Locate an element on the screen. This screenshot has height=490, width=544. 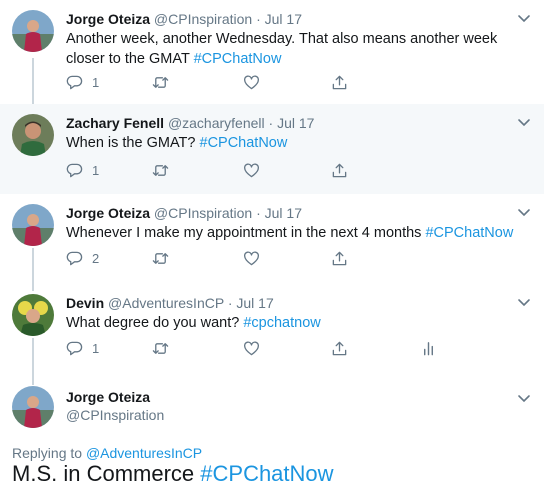
replying-to: Replying to @AdventuresInCP is located at coordinates (107, 453).